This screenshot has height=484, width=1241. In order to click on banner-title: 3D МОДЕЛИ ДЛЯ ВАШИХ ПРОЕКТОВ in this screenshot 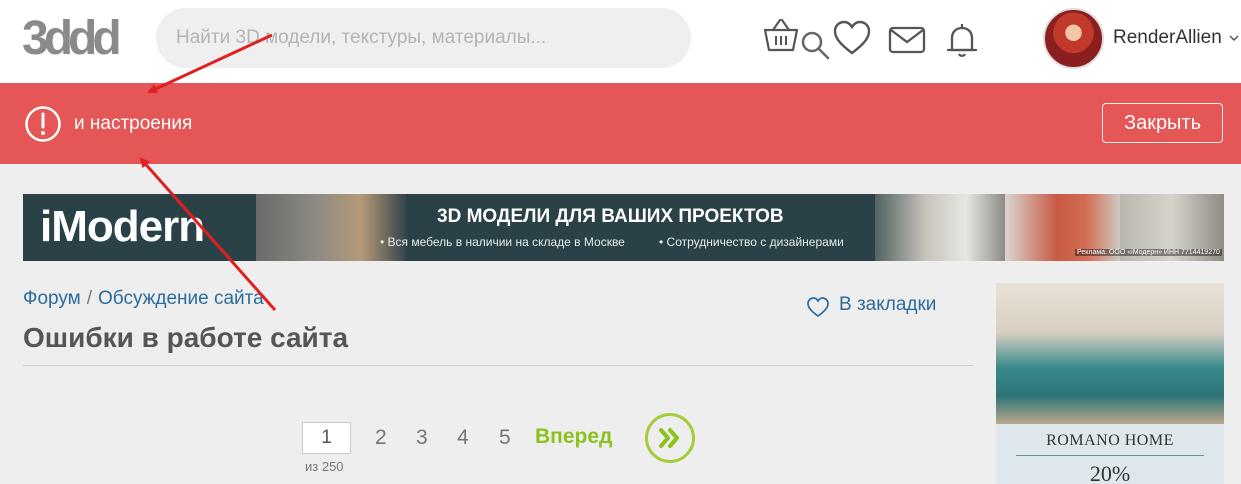, I will do `click(610, 216)`.